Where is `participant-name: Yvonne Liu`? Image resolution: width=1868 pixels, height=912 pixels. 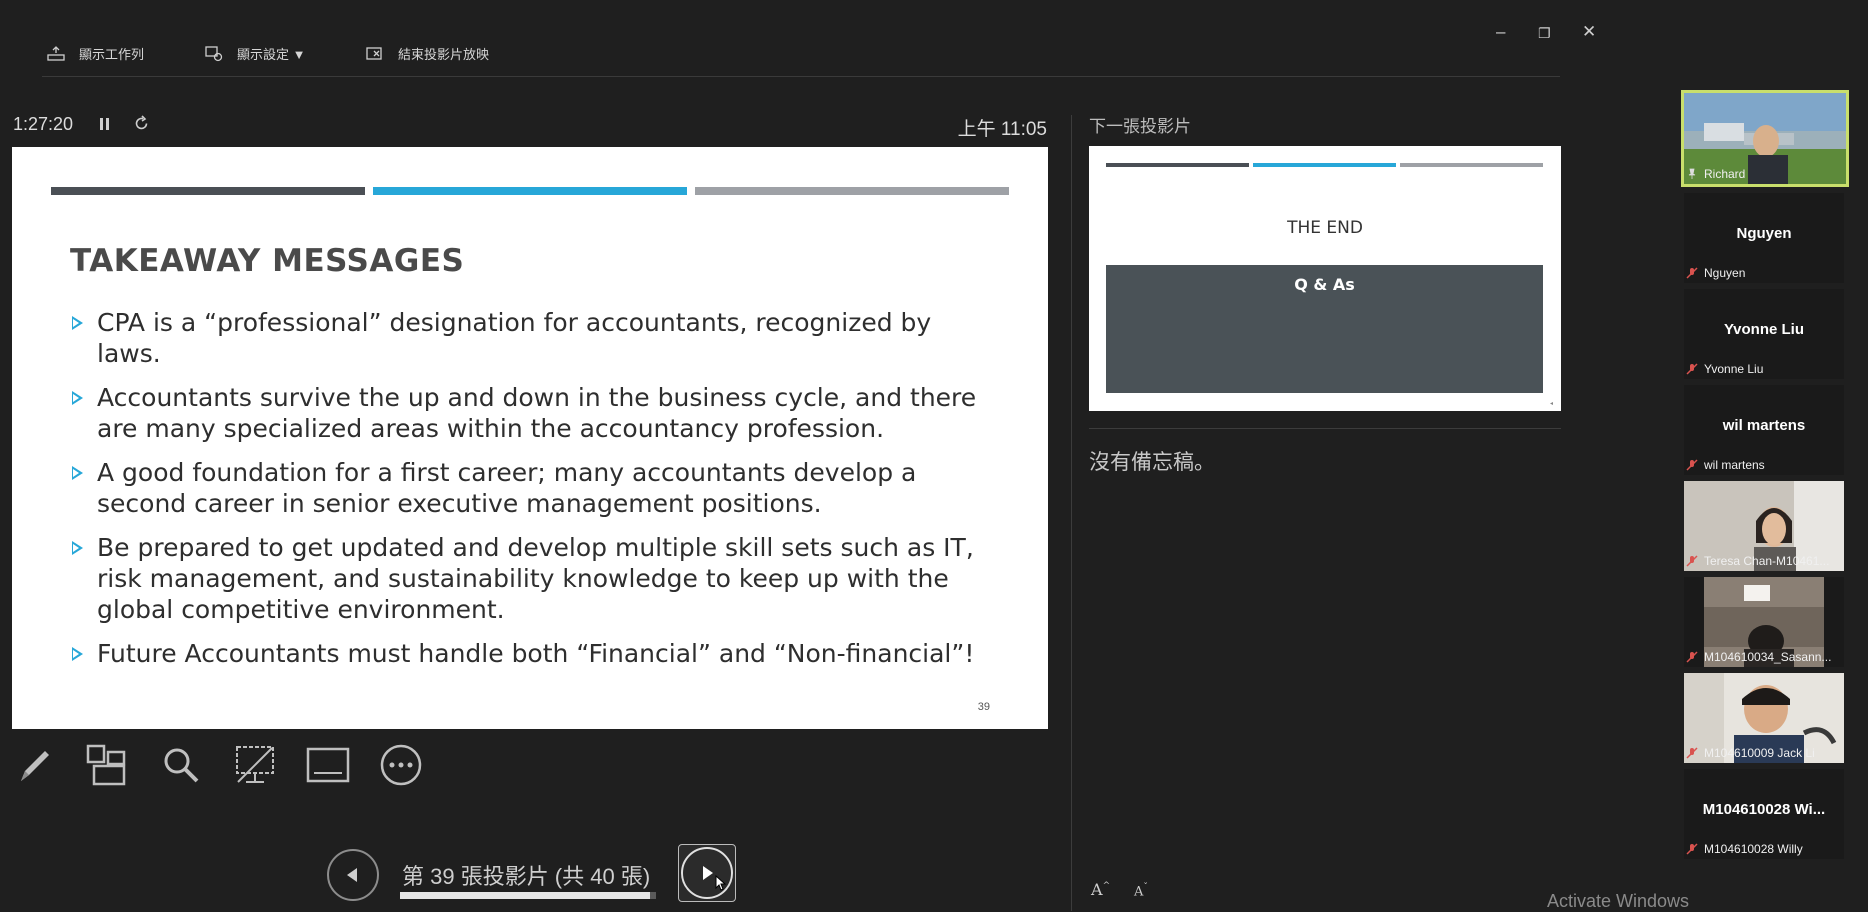 participant-name: Yvonne Liu is located at coordinates (1734, 369).